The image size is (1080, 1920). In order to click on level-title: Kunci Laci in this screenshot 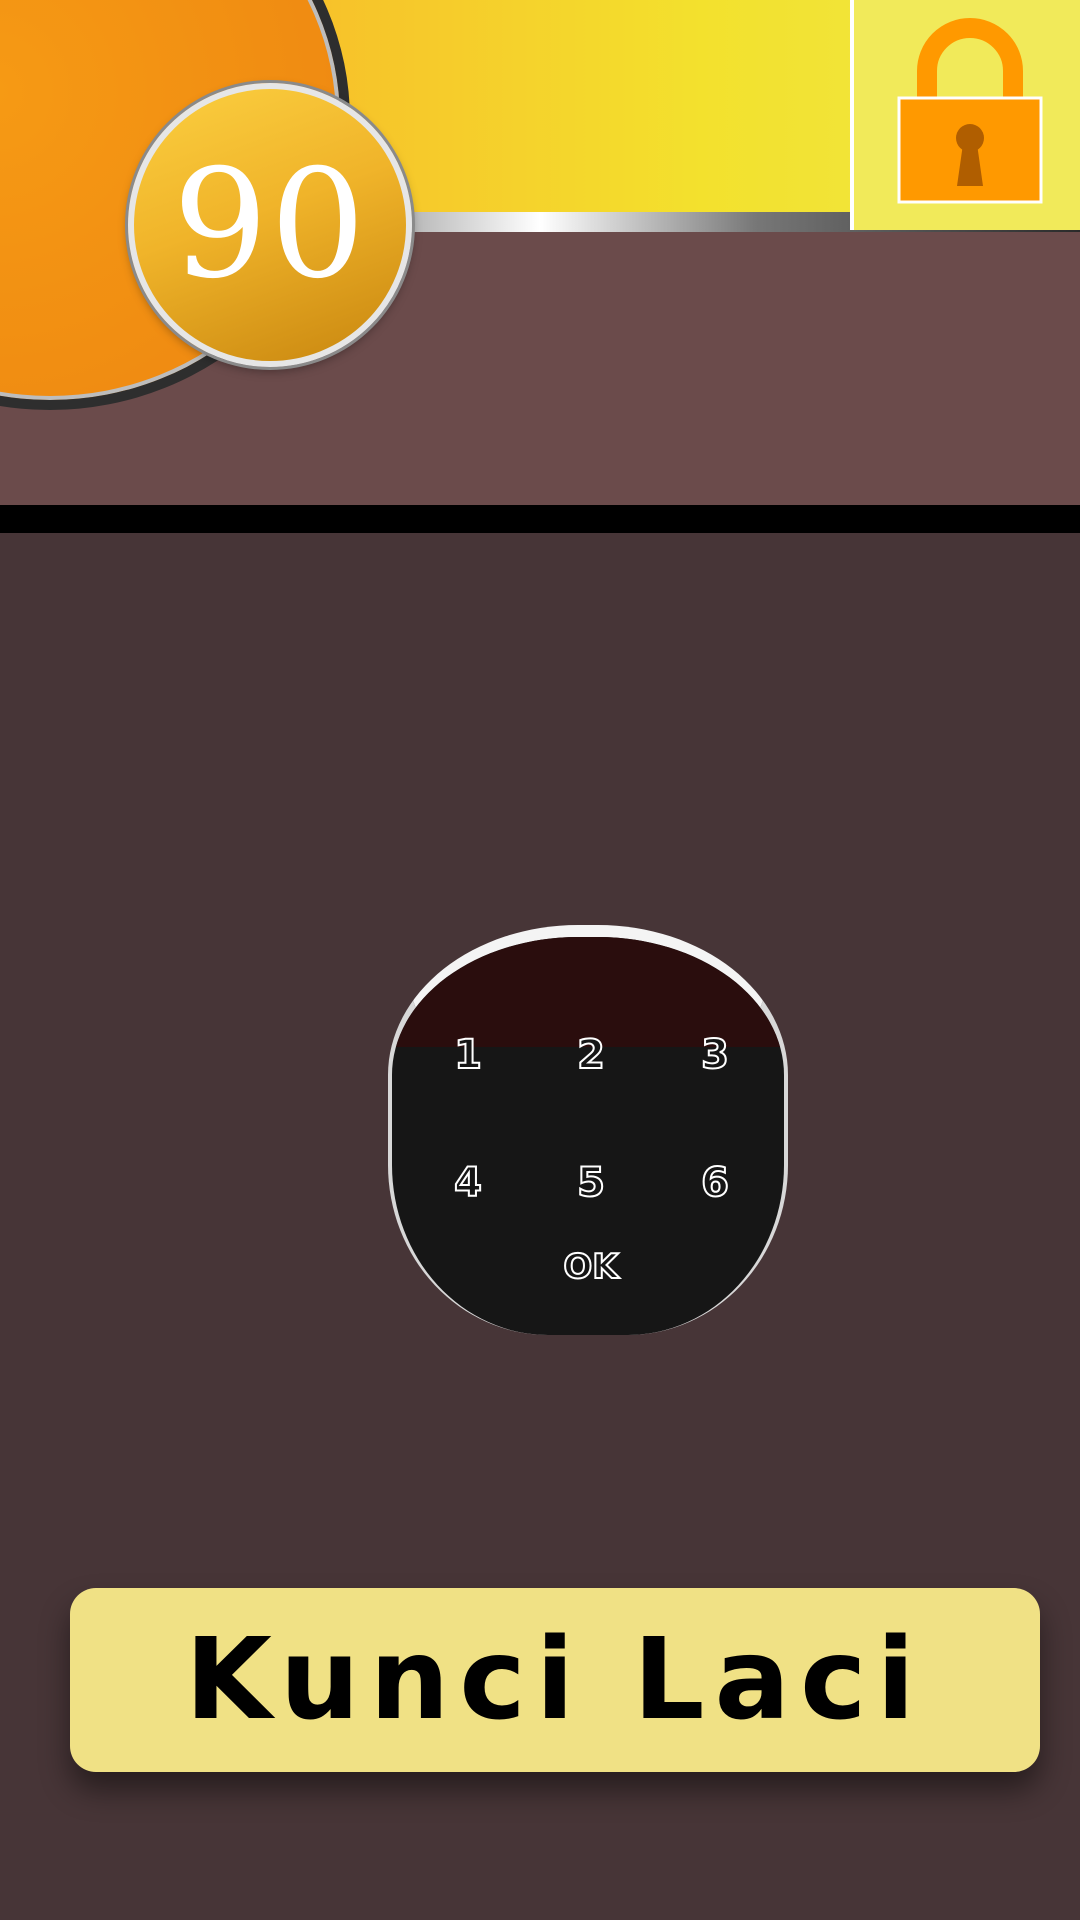, I will do `click(555, 1680)`.